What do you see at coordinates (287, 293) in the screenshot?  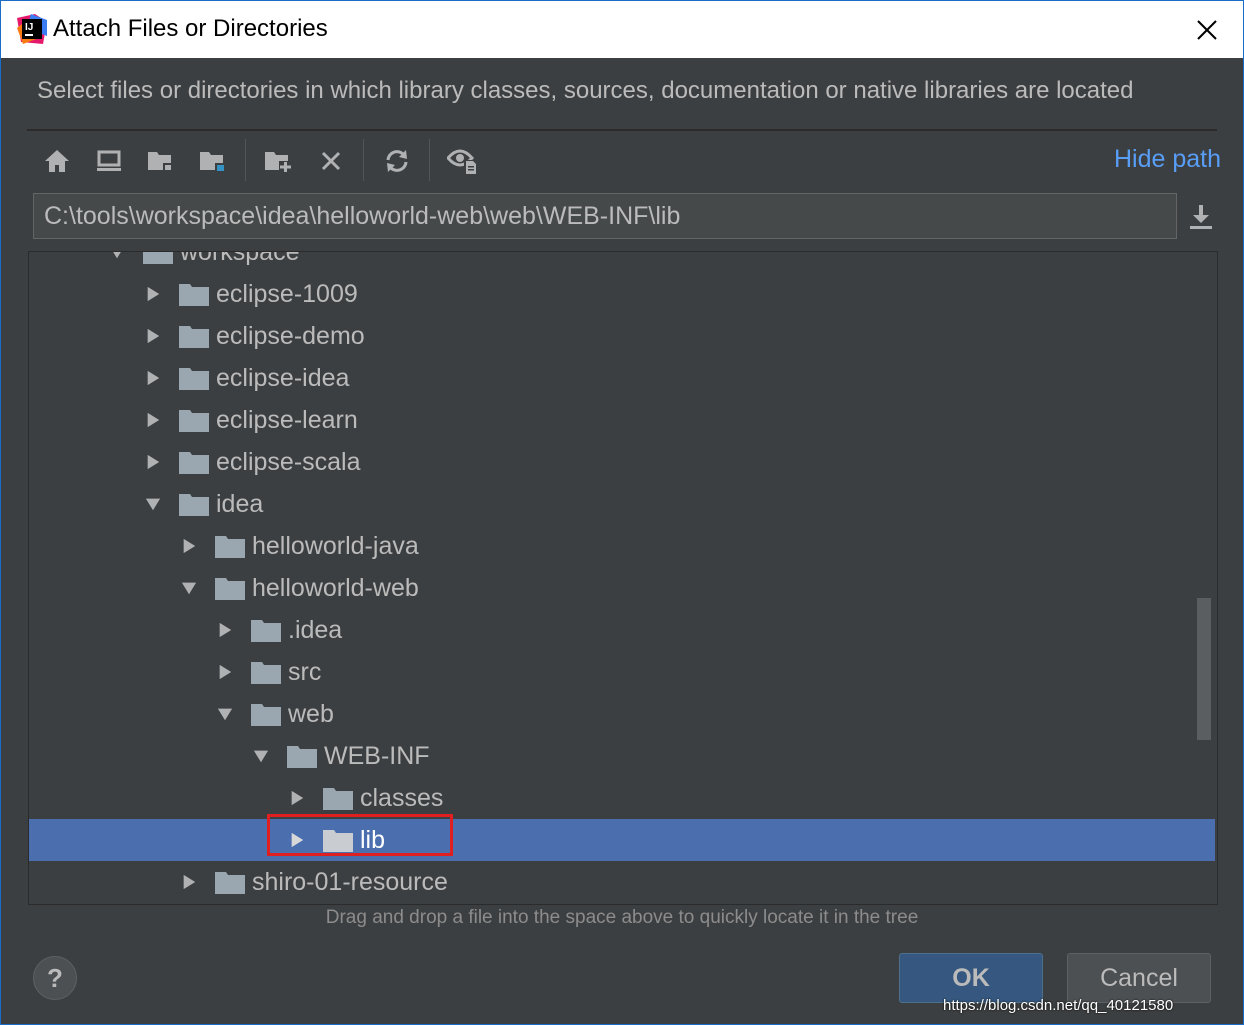 I see `tree-row-label: eclipse-1009` at bounding box center [287, 293].